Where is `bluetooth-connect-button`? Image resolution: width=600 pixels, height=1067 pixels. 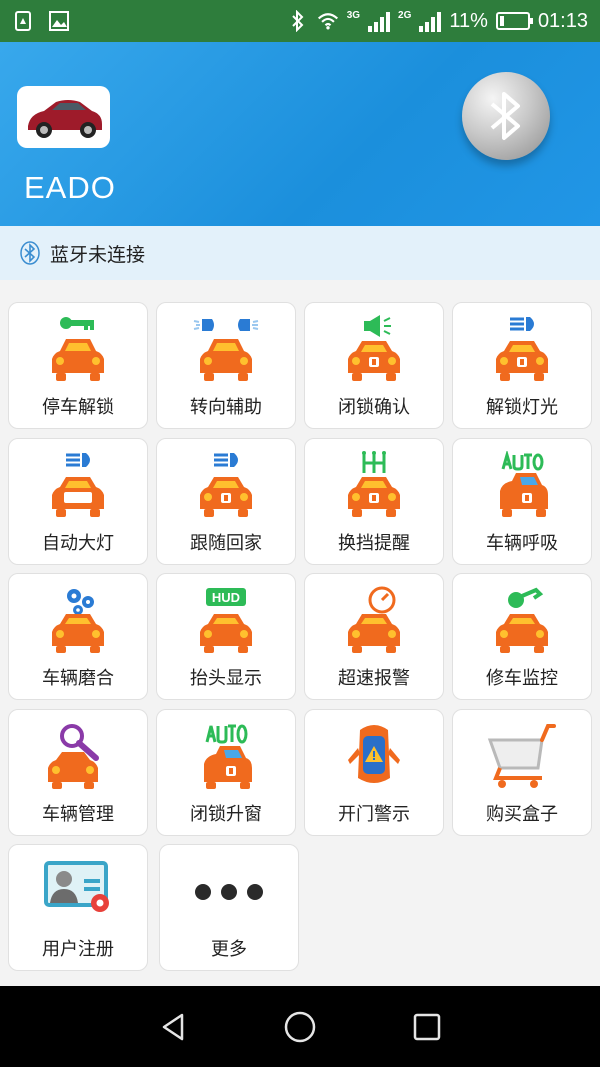 bluetooth-connect-button is located at coordinates (506, 116).